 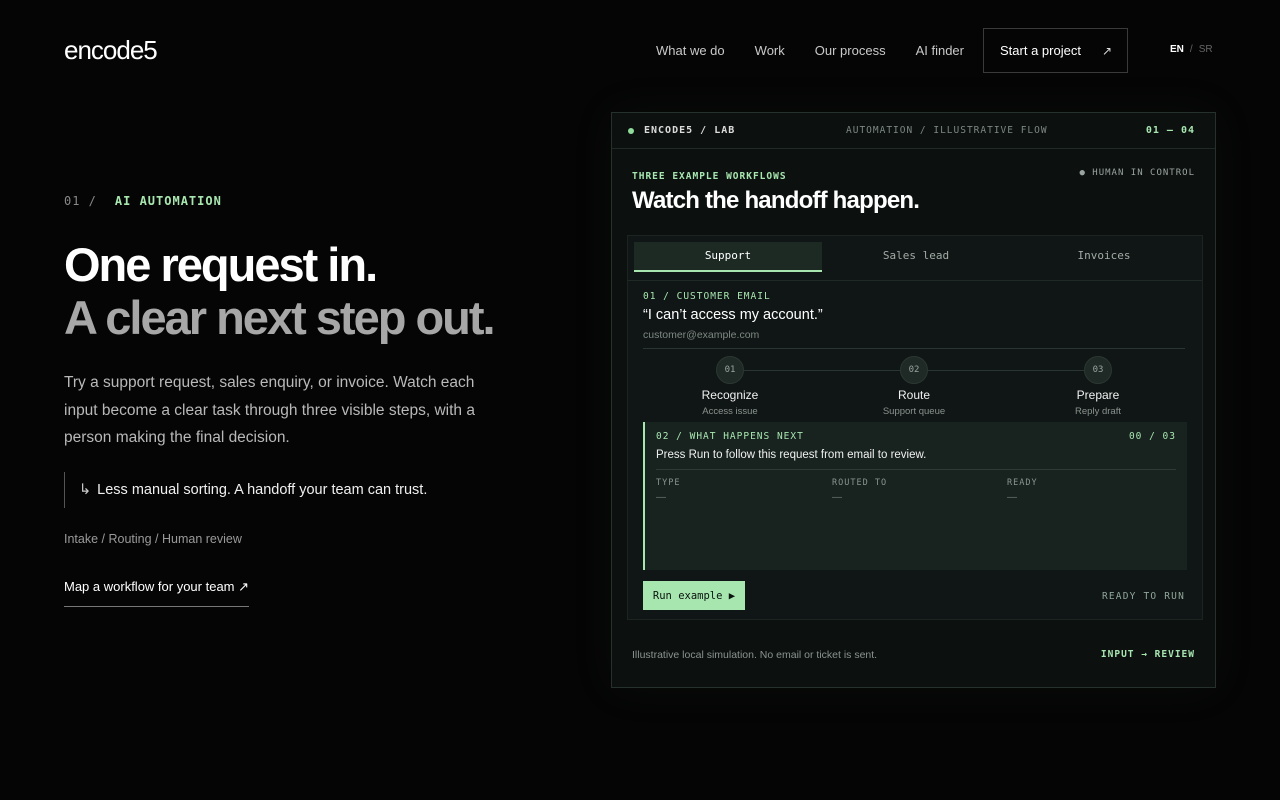 I want to click on email-label: 01 / CUSTOMER EMAIL, so click(x=707, y=296).